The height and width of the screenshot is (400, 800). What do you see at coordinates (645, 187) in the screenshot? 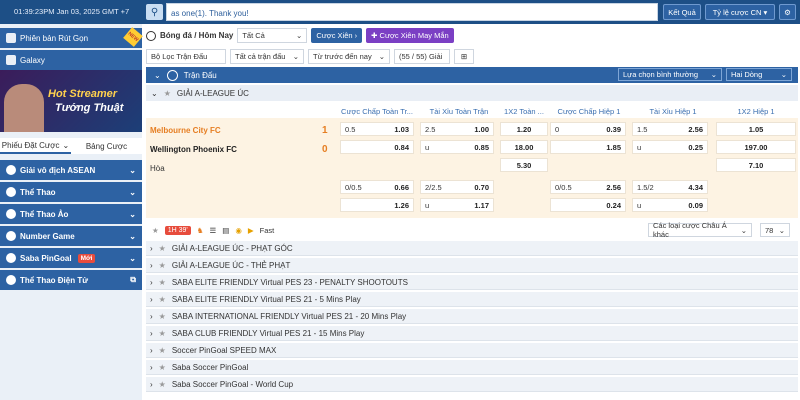
I see `handicap: 1.5/2` at bounding box center [645, 187].